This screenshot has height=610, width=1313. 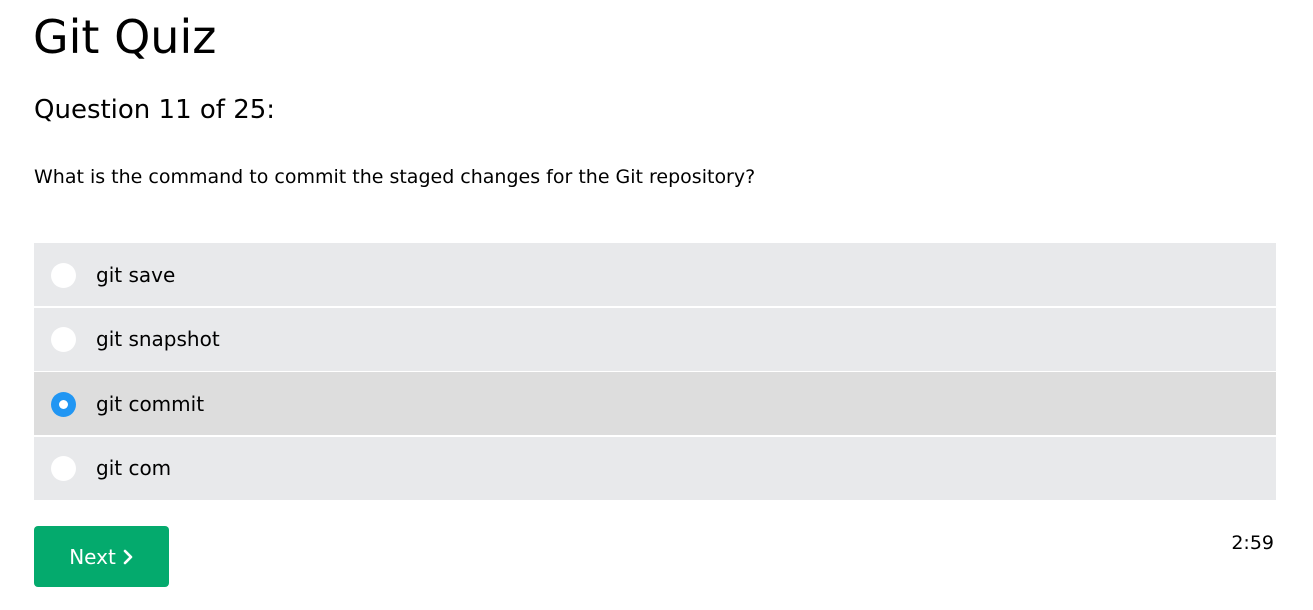 I want to click on question-counter: Question 11 of 25:, so click(x=155, y=110).